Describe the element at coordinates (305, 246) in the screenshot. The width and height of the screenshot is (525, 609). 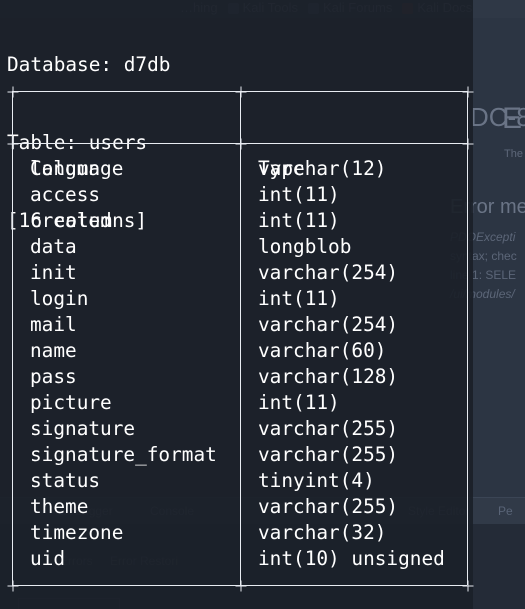
I see `cell-column-type: longblob` at that location.